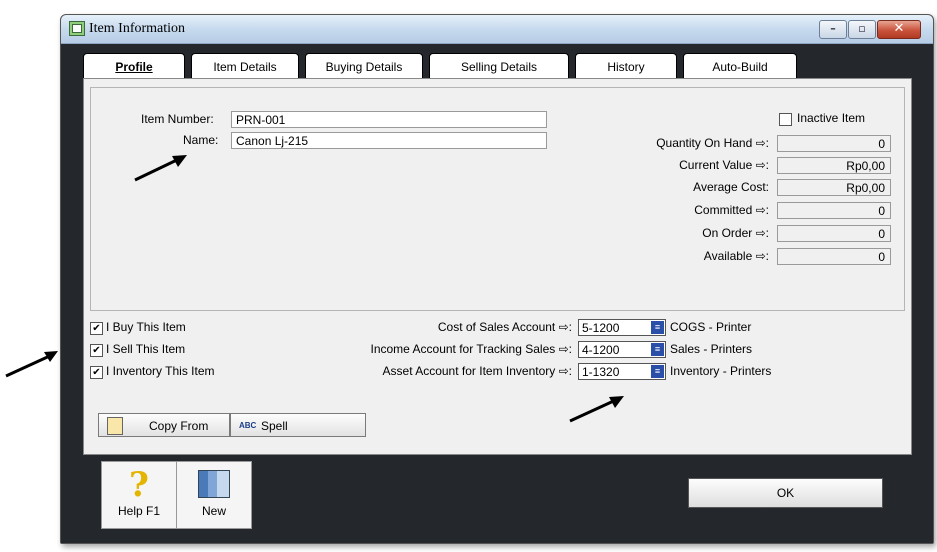  What do you see at coordinates (213, 511) in the screenshot?
I see `new-label: New` at bounding box center [213, 511].